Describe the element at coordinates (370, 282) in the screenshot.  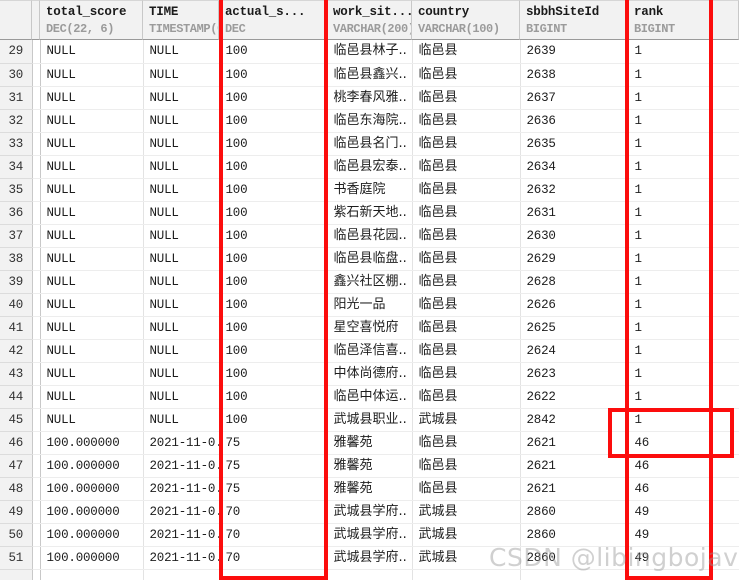
I see `cell-work-site: 鑫兴社区棚..` at that location.